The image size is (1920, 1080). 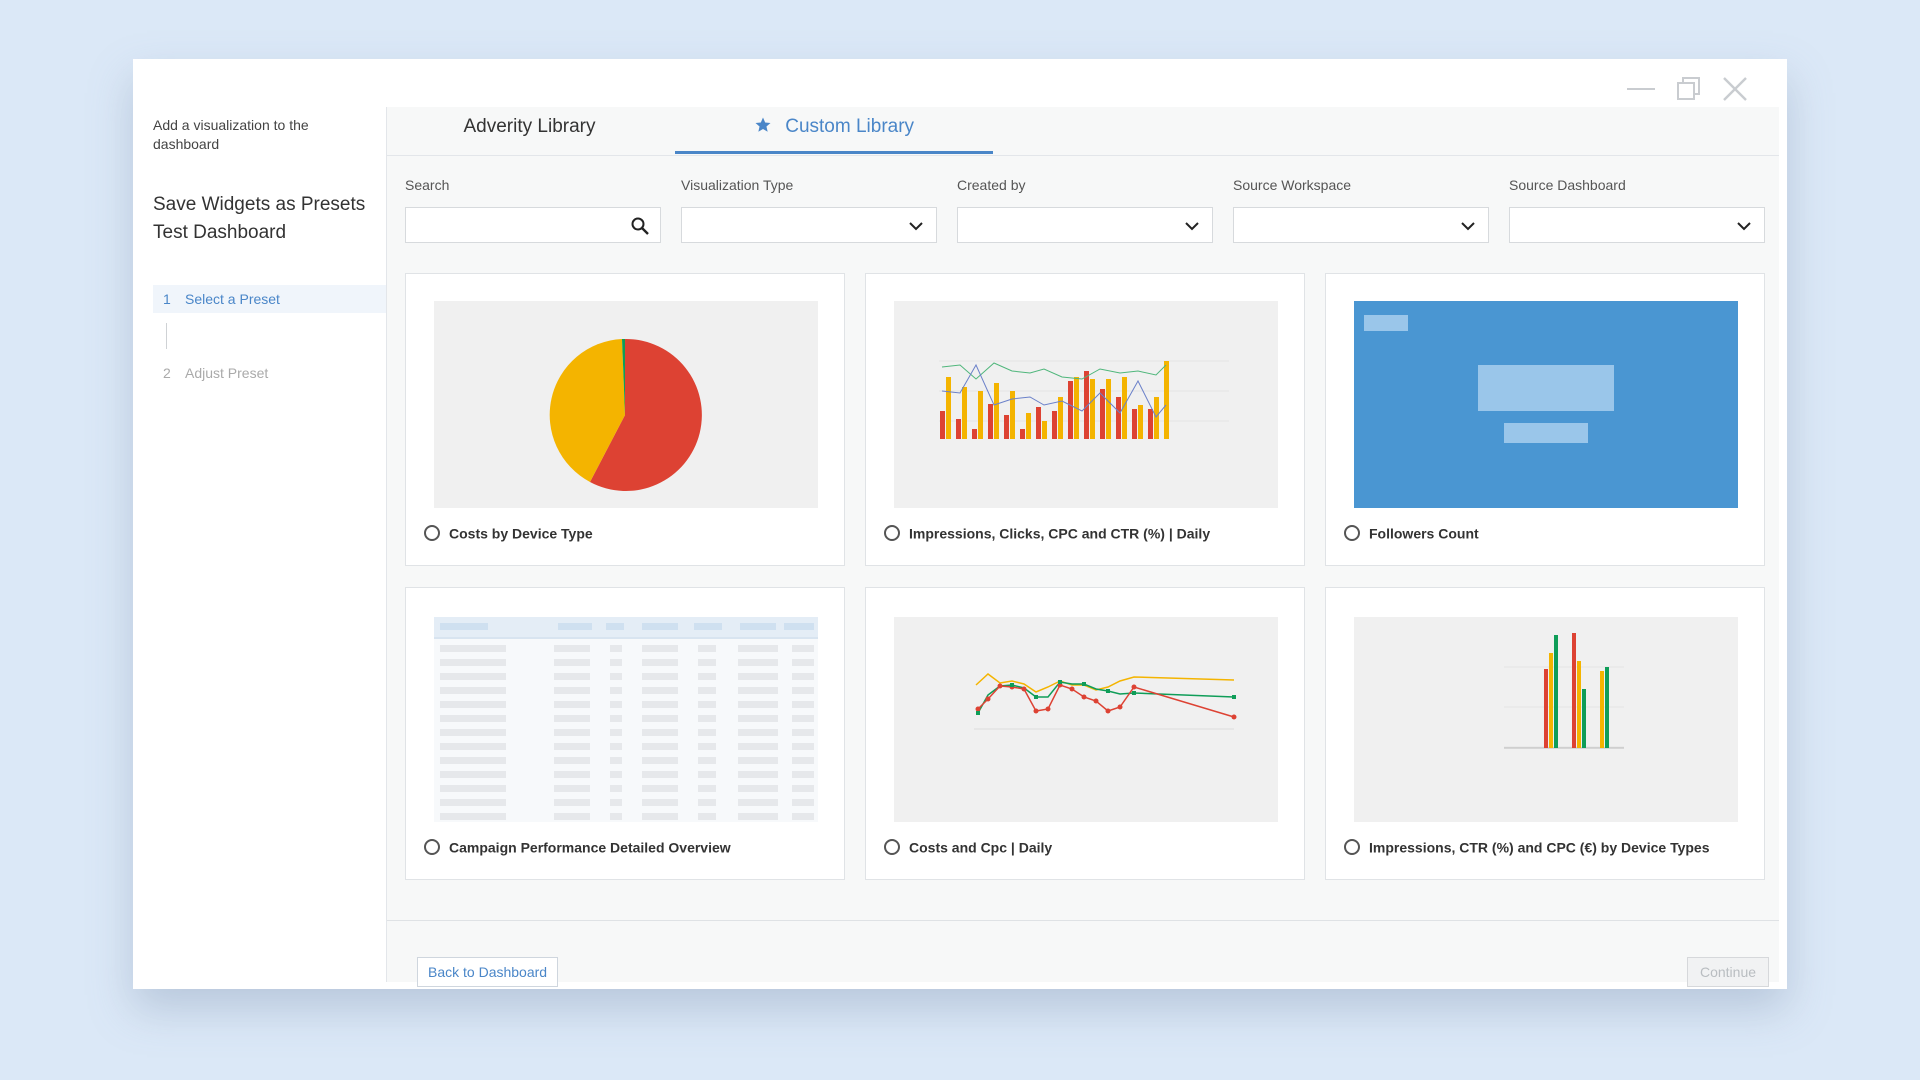 I want to click on pie-chart-thumbnail, so click(x=626, y=404).